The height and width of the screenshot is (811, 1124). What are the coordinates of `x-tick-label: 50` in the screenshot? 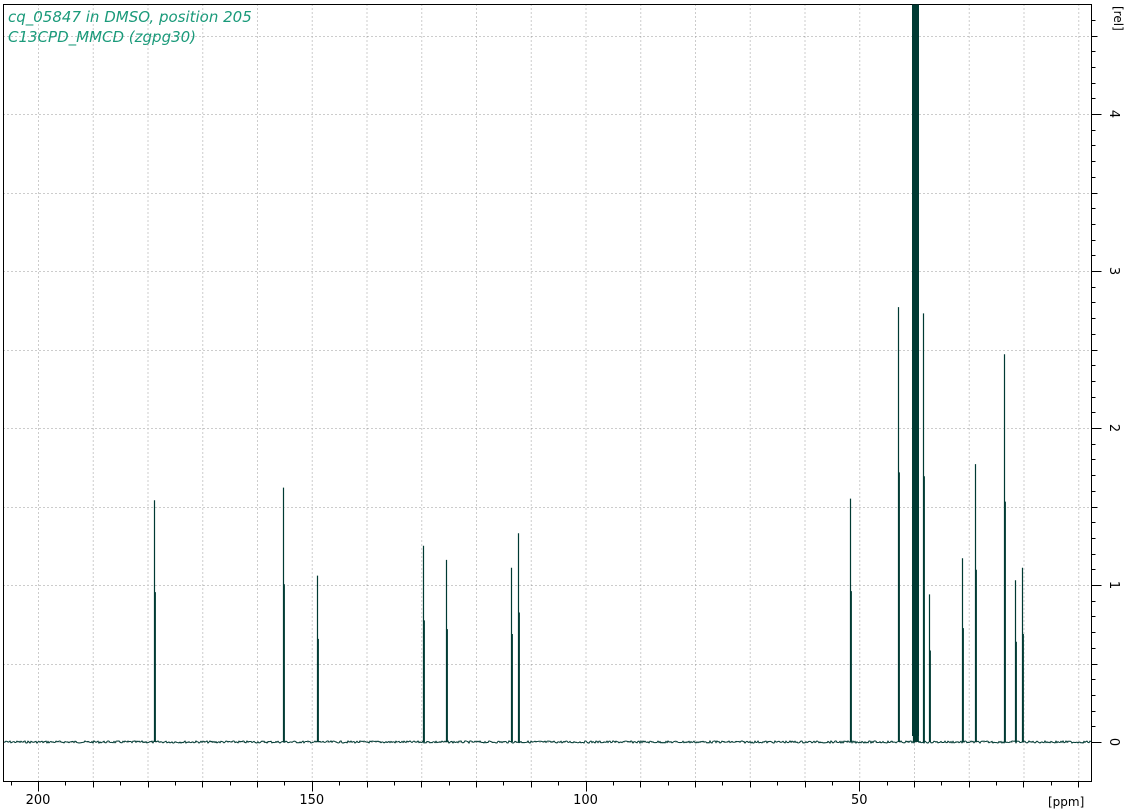 It's located at (859, 800).